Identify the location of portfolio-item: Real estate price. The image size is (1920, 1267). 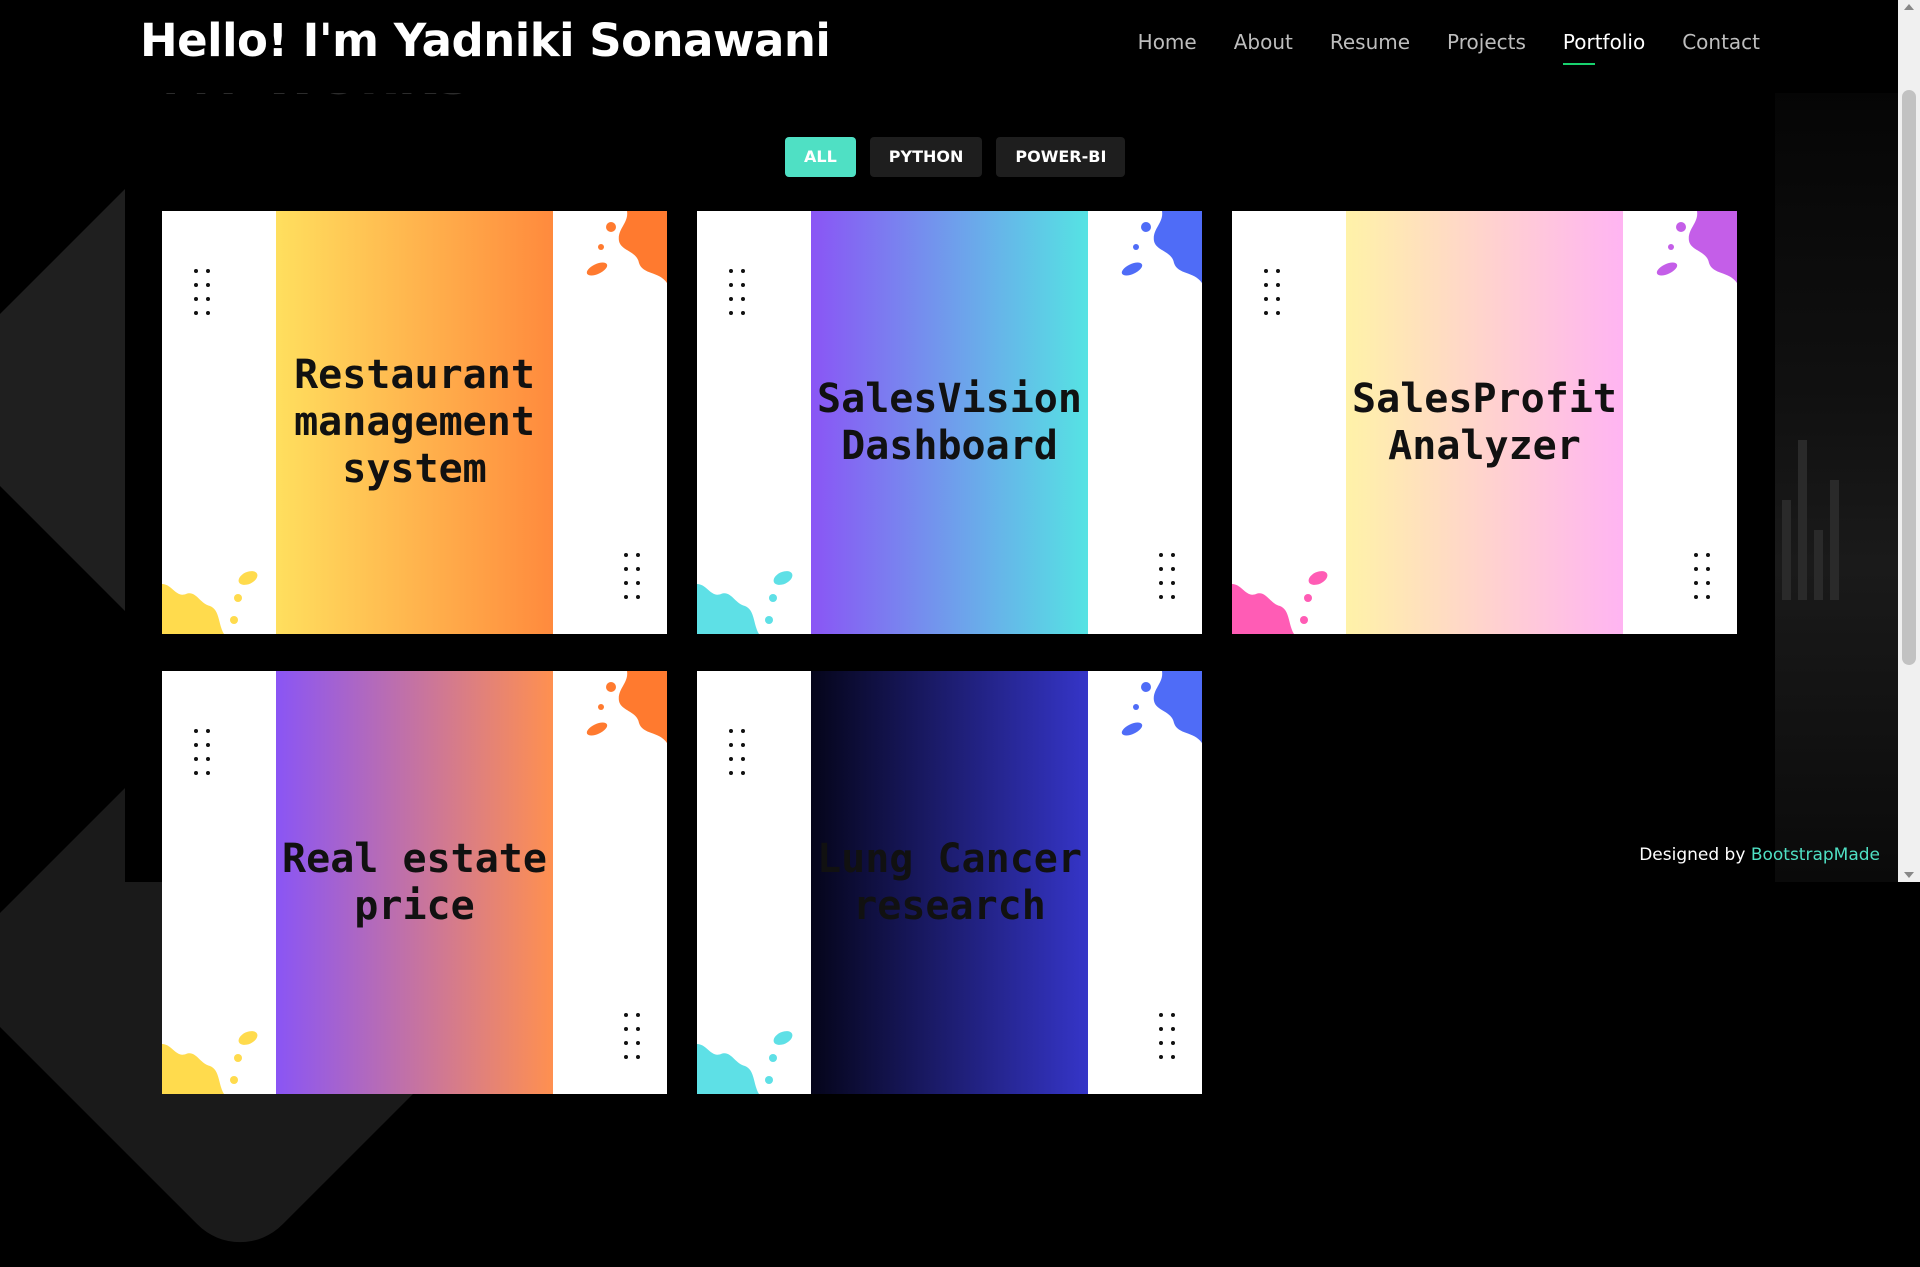
(414, 882).